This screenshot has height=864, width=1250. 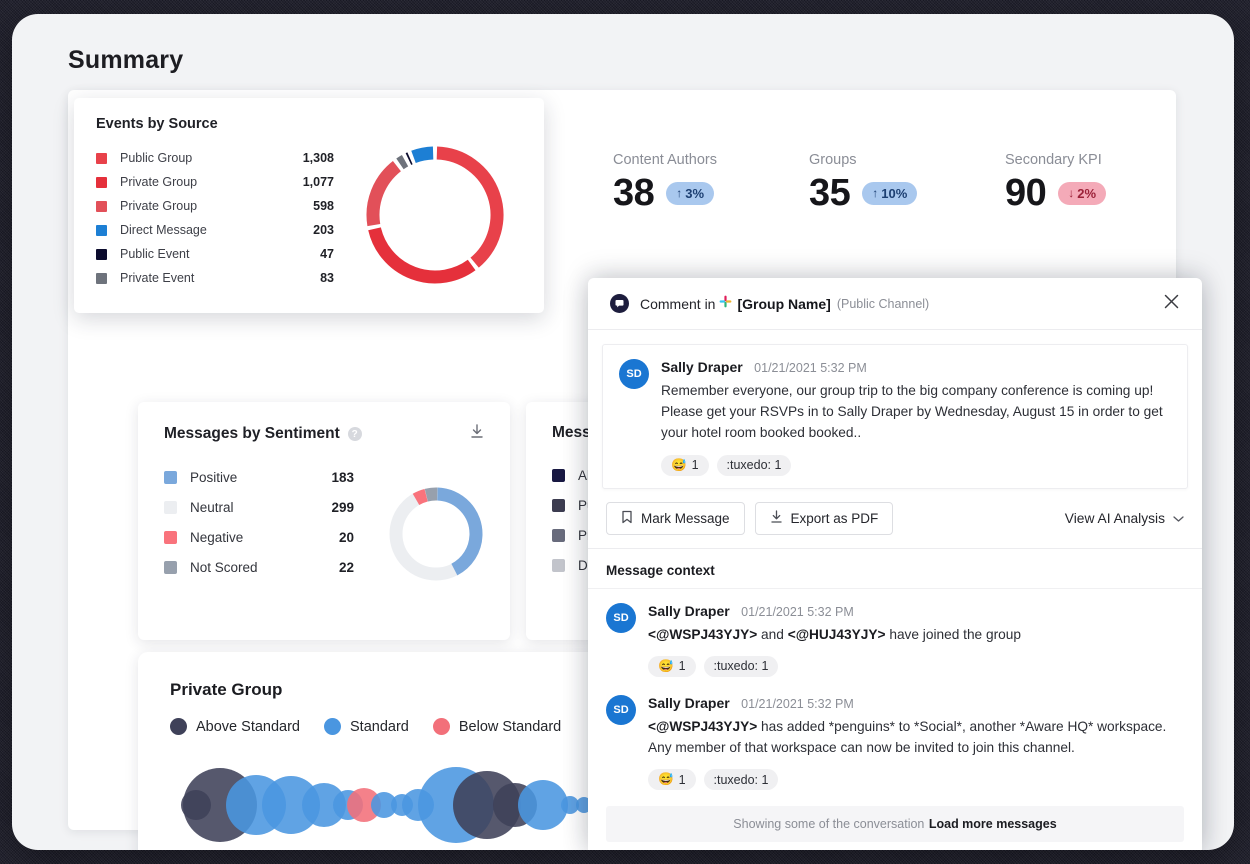 I want to click on download-icon, so click(x=477, y=434).